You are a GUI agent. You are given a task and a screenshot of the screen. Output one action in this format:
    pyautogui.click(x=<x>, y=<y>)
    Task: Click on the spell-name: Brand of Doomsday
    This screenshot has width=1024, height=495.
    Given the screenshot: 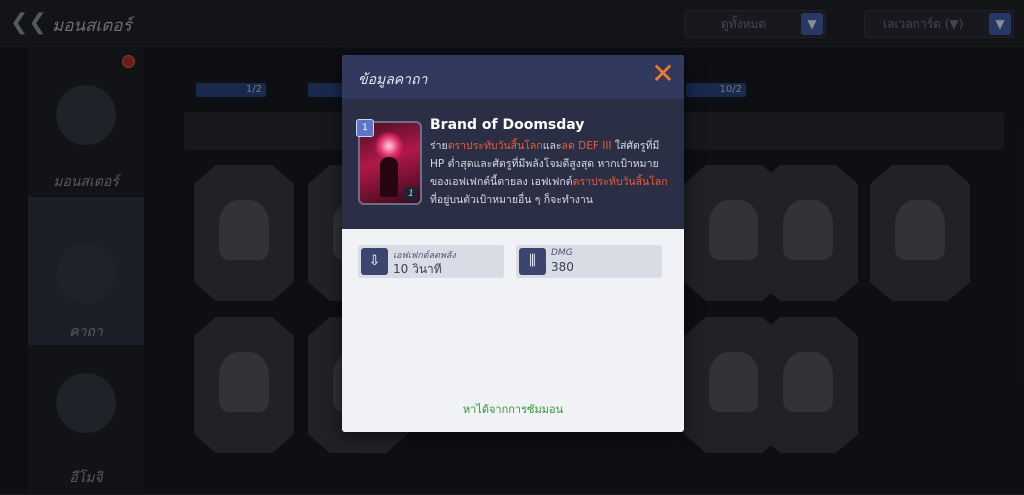 What is the action you would take?
    pyautogui.click(x=507, y=125)
    